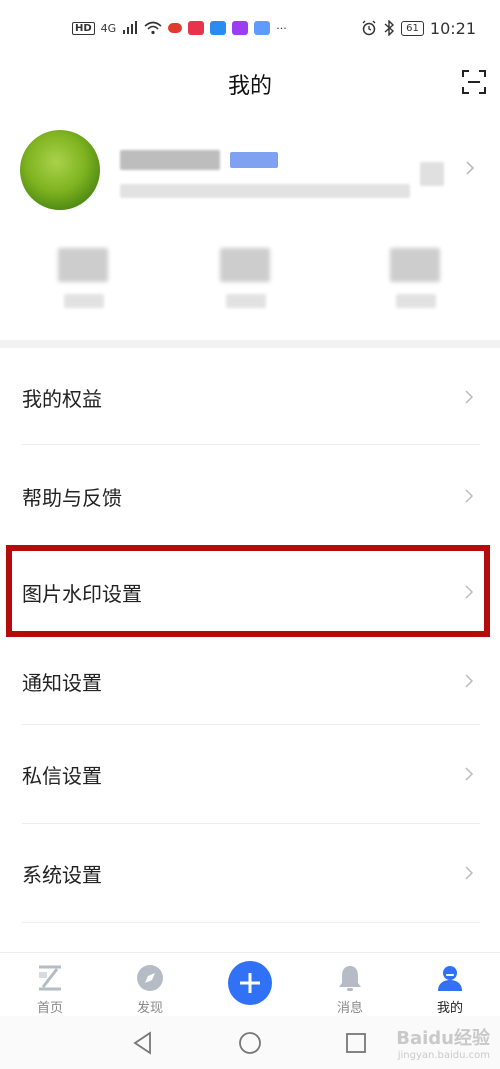 This screenshot has height=1069, width=500. I want to click on nav-label: 首页, so click(49, 1008).